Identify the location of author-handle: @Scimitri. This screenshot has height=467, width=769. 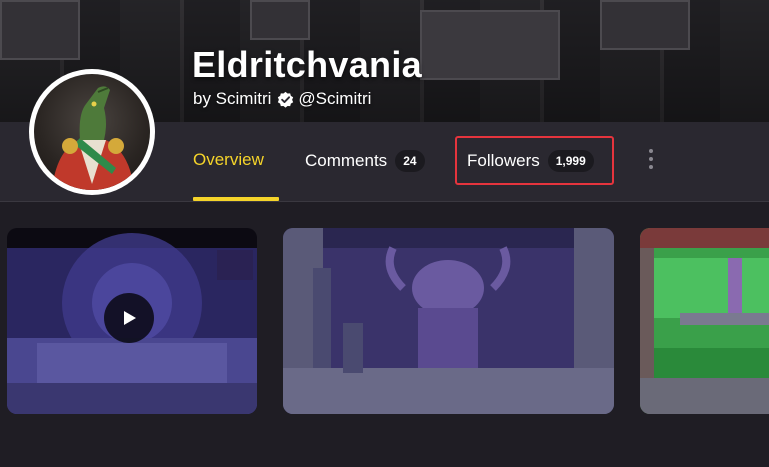
(334, 99).